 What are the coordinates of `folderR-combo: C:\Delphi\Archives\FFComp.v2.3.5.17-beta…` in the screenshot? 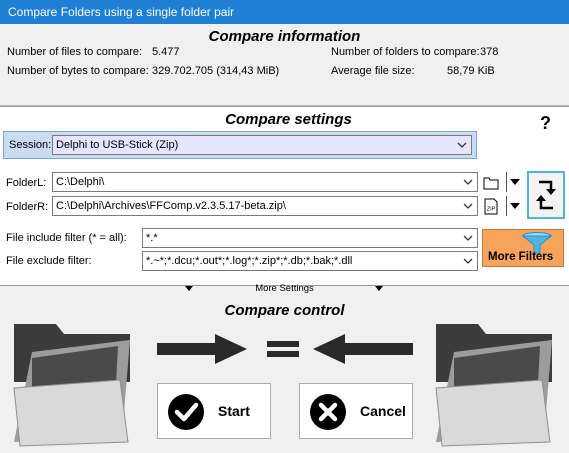 It's located at (265, 206).